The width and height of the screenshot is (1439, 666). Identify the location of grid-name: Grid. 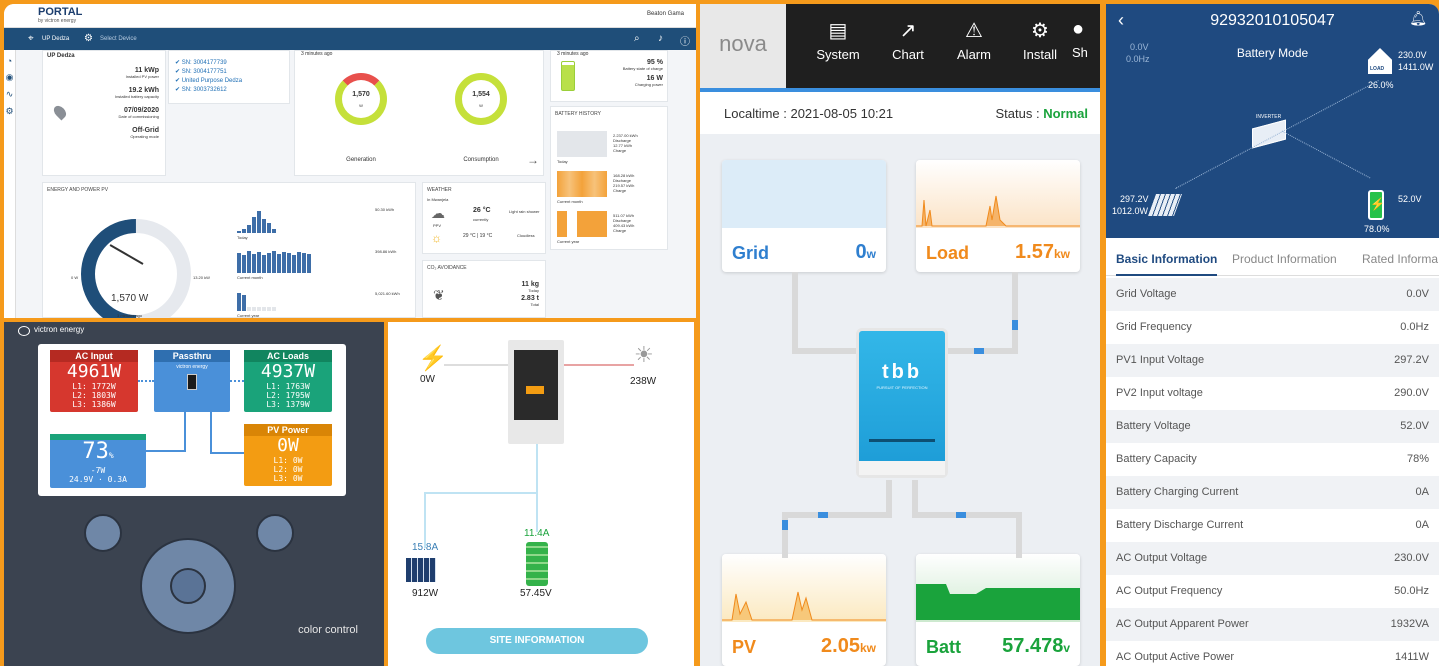
(751, 253).